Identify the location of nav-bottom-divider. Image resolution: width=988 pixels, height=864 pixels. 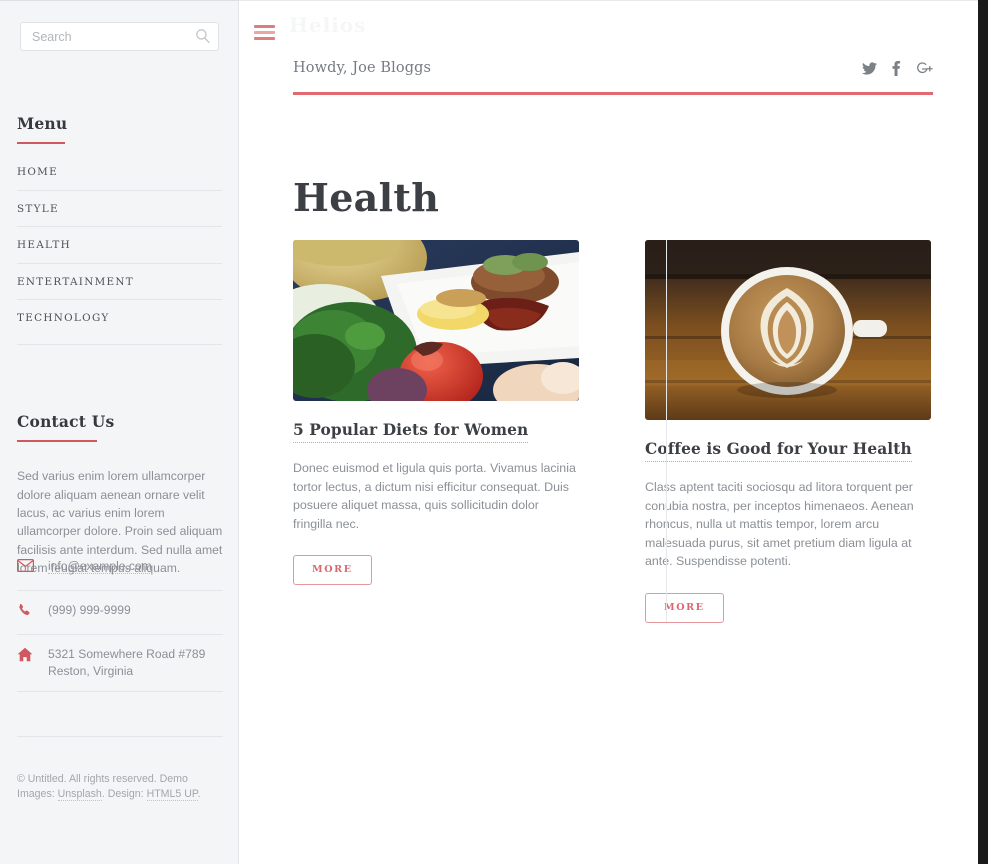
(119, 344).